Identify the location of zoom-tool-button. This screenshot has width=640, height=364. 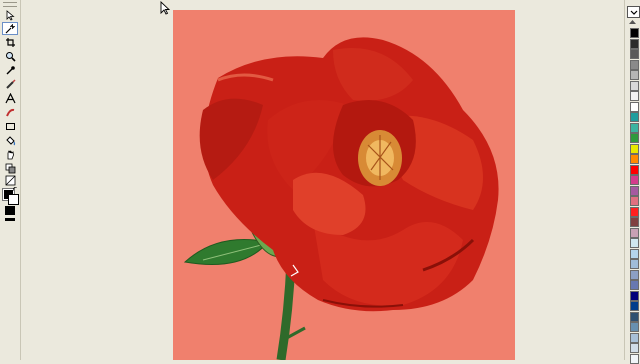
(10, 56).